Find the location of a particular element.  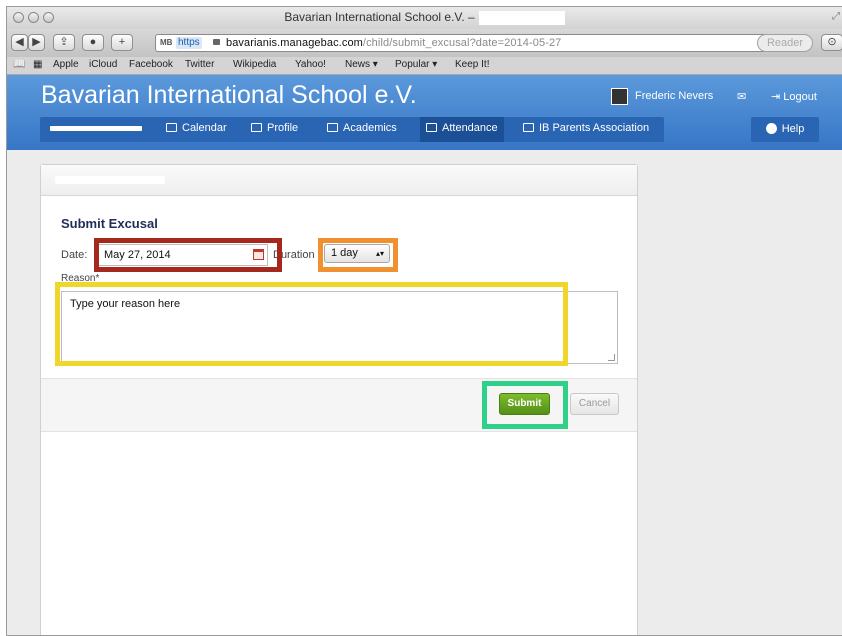

nav-label: IB Parents Association is located at coordinates (594, 128).